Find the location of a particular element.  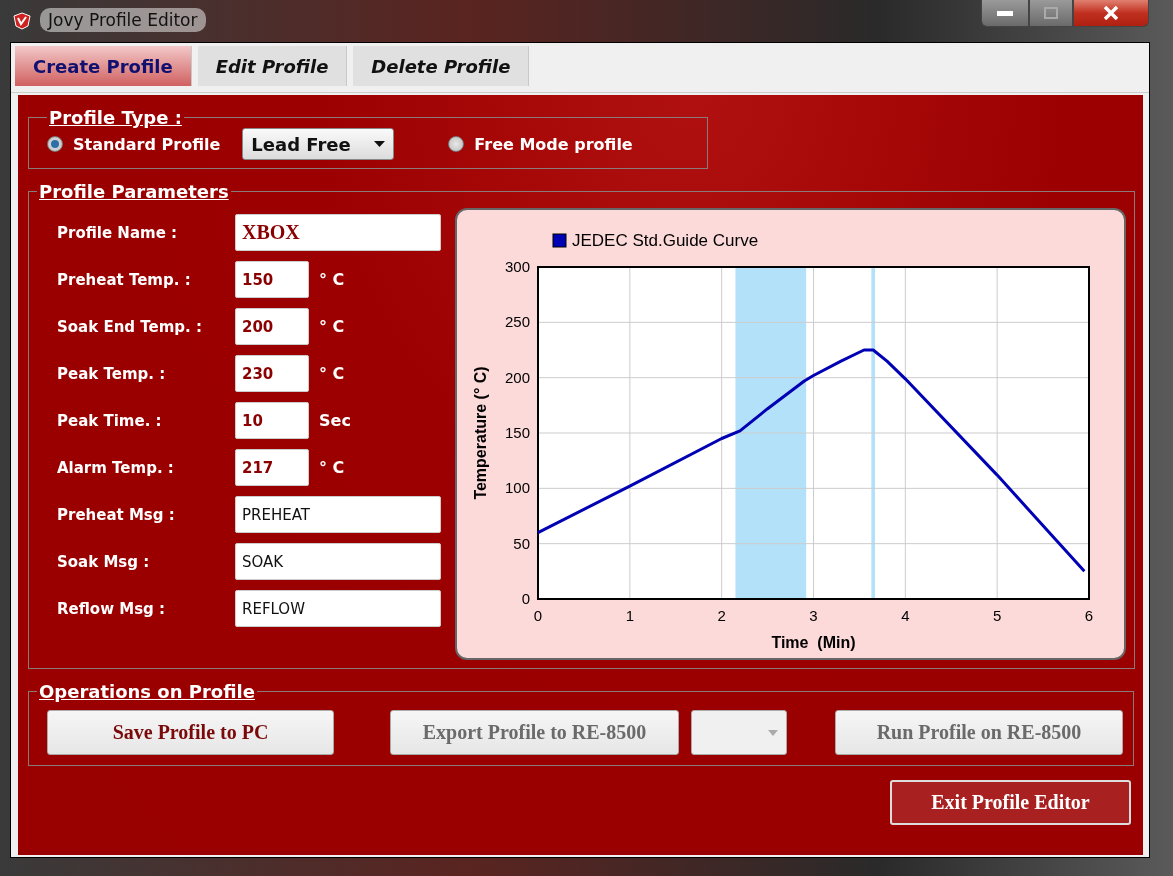

app-logo-icon is located at coordinates (22, 21).